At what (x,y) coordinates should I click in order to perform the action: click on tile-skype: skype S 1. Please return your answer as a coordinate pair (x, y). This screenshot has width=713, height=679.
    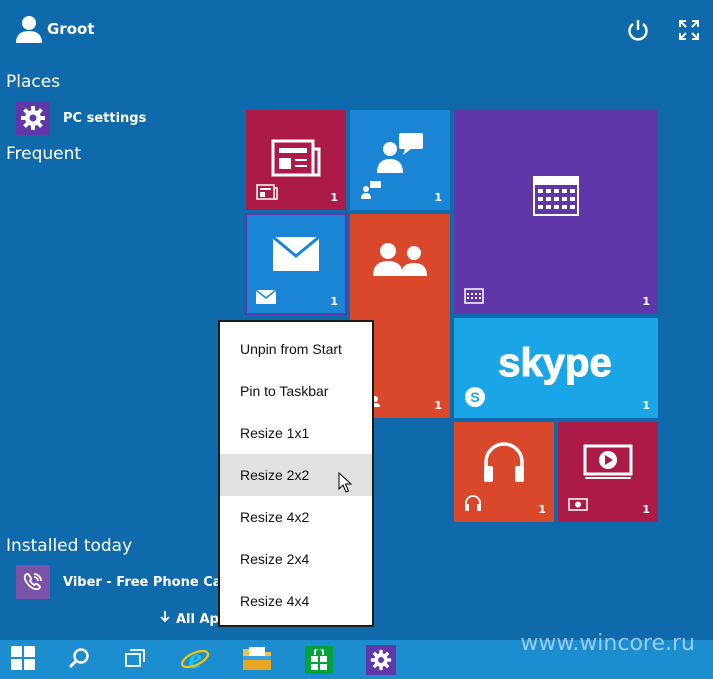
    Looking at the image, I should click on (556, 368).